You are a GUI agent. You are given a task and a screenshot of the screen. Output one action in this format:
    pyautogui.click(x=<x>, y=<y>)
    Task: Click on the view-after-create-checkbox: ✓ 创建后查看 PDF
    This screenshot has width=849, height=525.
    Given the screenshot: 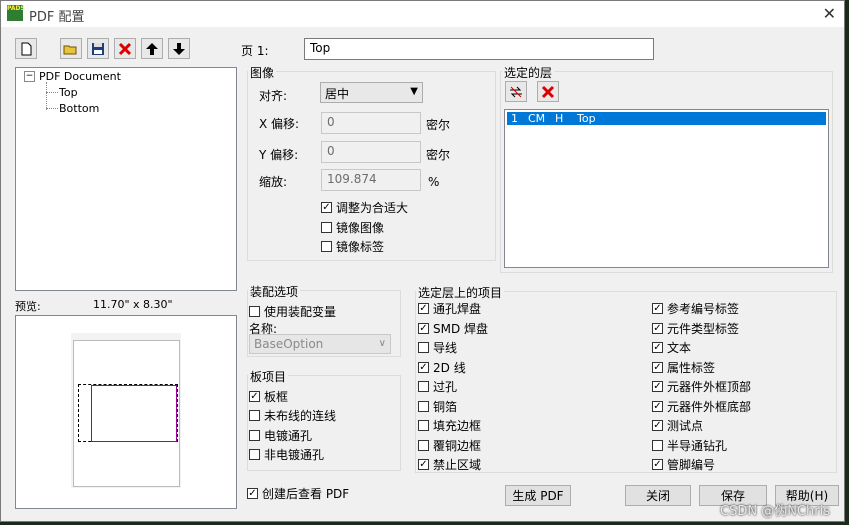 What is the action you would take?
    pyautogui.click(x=298, y=493)
    